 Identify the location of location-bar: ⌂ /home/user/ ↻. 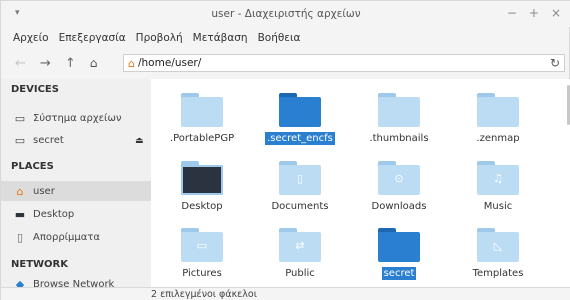
(344, 63).